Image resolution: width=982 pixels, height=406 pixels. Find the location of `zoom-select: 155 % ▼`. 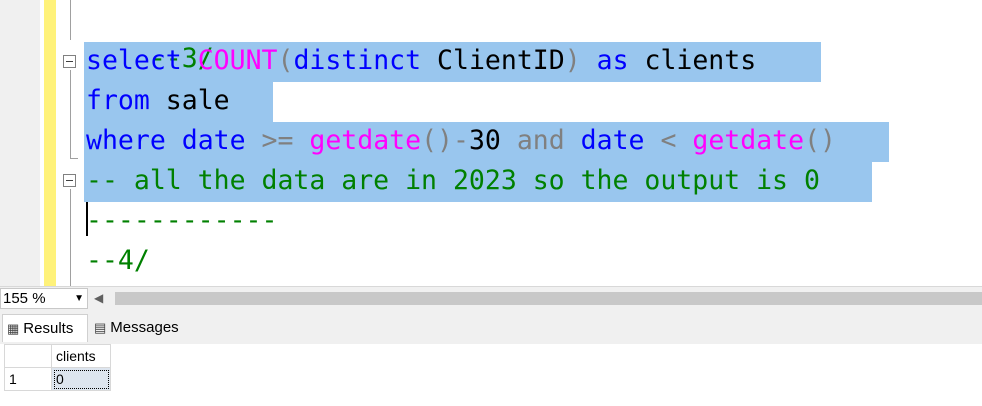

zoom-select: 155 % ▼ is located at coordinates (44, 298).